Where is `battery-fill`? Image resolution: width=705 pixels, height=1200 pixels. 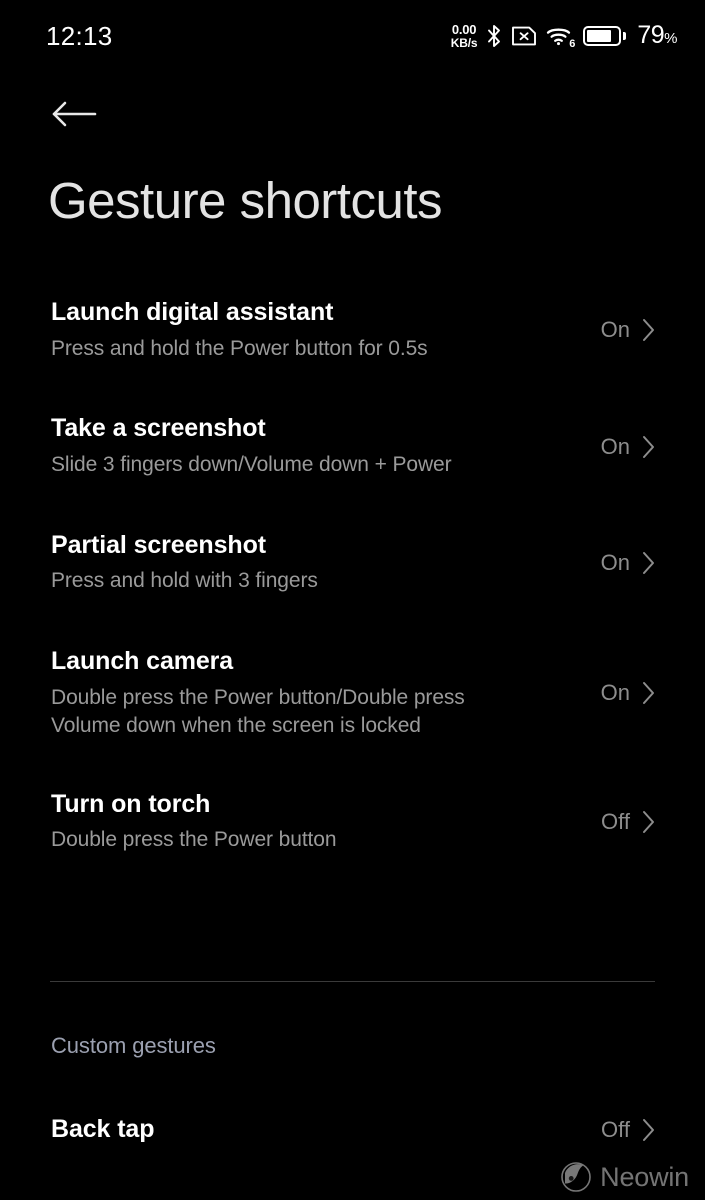
battery-fill is located at coordinates (599, 35).